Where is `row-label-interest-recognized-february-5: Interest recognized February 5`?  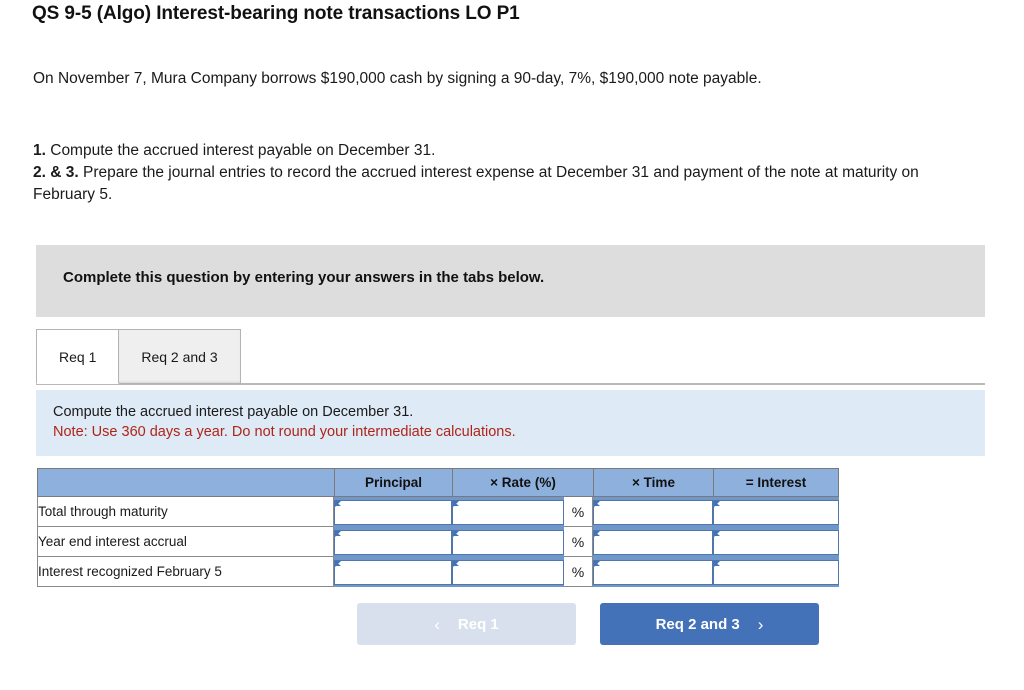 row-label-interest-recognized-february-5: Interest recognized February 5 is located at coordinates (185, 572).